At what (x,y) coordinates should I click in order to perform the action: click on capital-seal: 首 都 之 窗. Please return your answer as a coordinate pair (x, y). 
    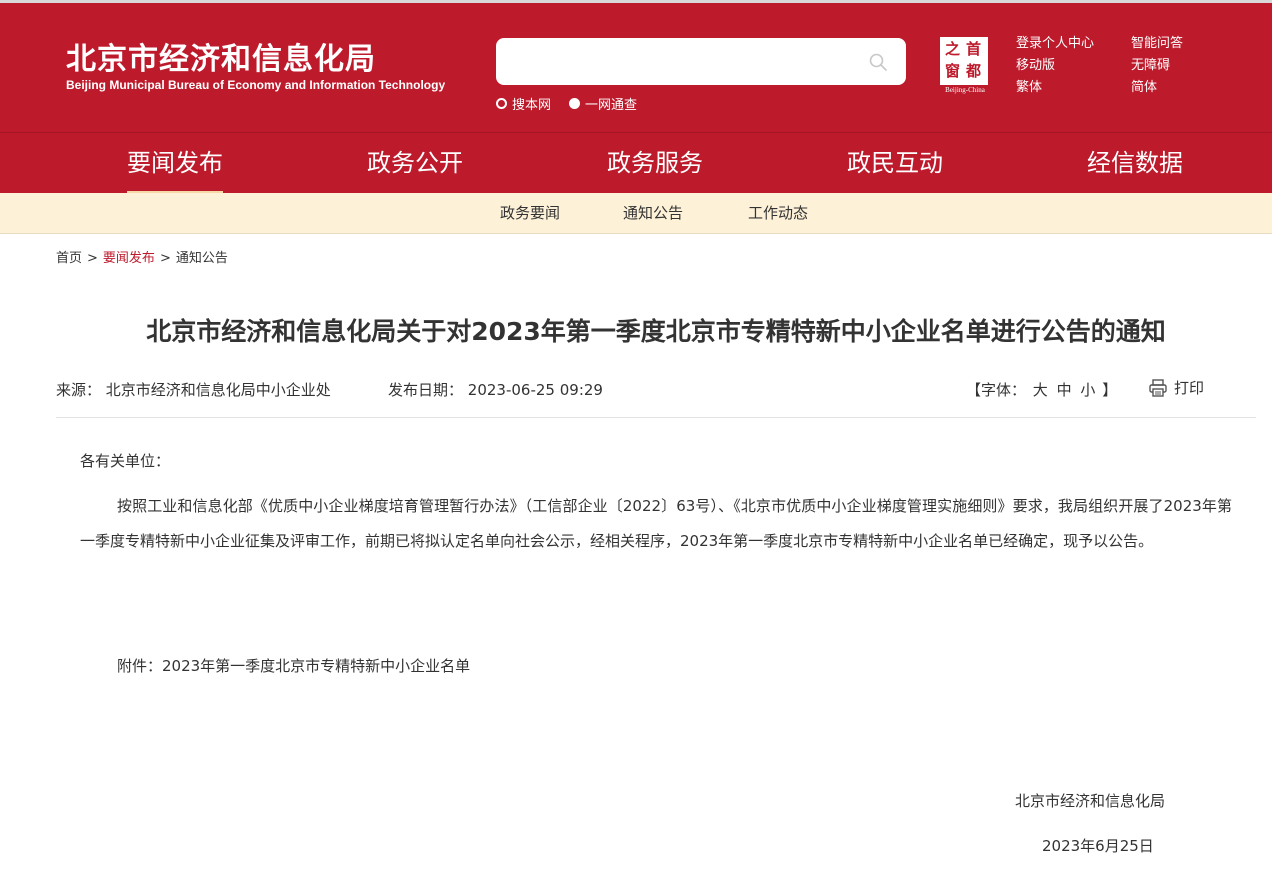
    Looking at the image, I should click on (964, 61).